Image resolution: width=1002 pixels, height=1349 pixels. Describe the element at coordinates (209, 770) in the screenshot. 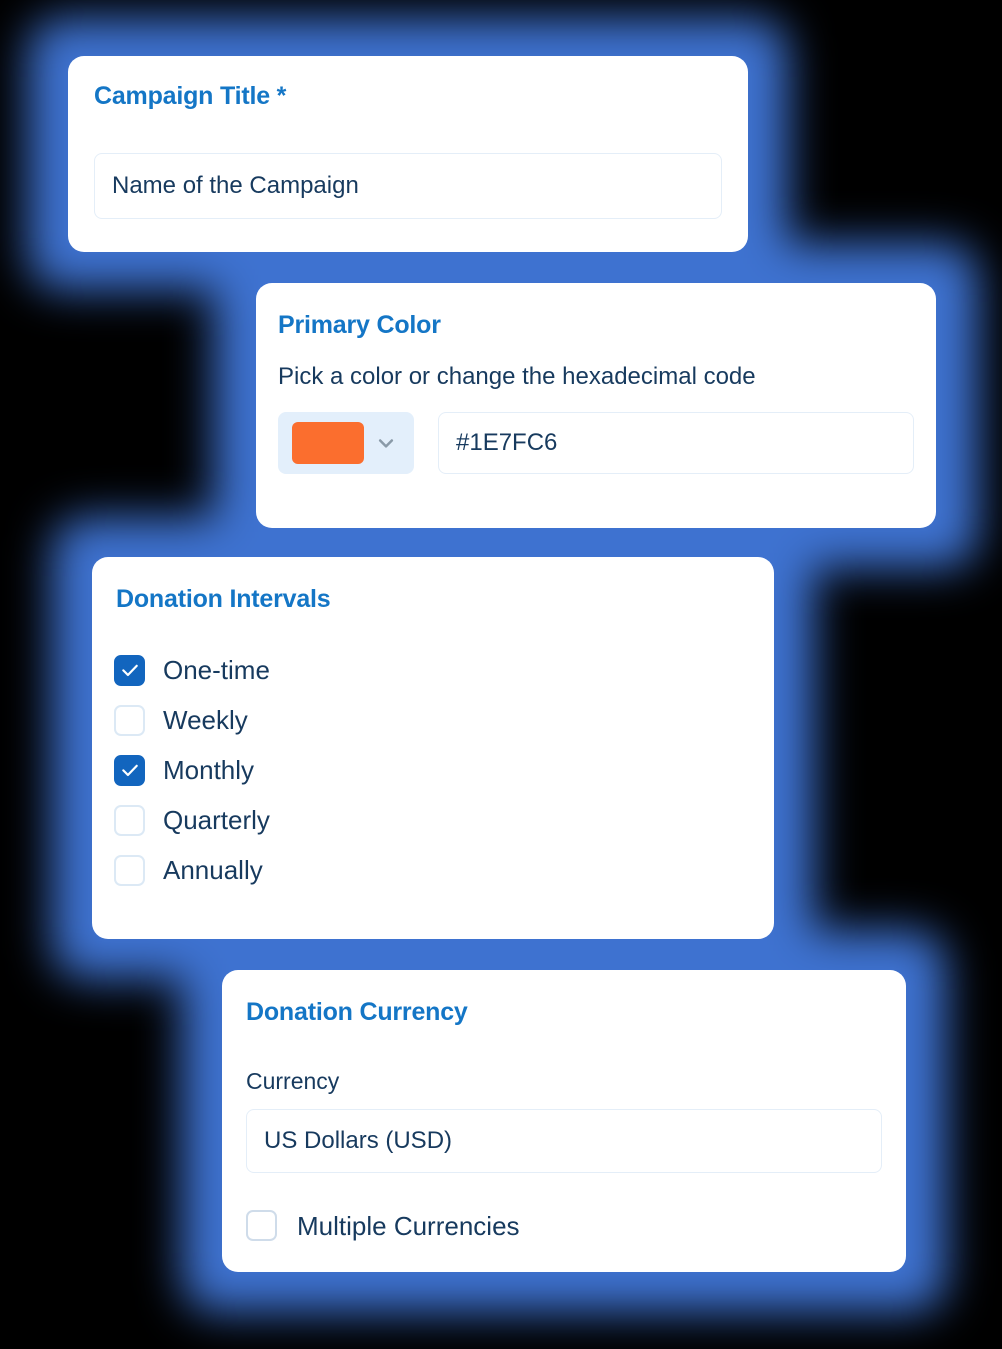

I see `interval-label-monthly: Monthly` at that location.